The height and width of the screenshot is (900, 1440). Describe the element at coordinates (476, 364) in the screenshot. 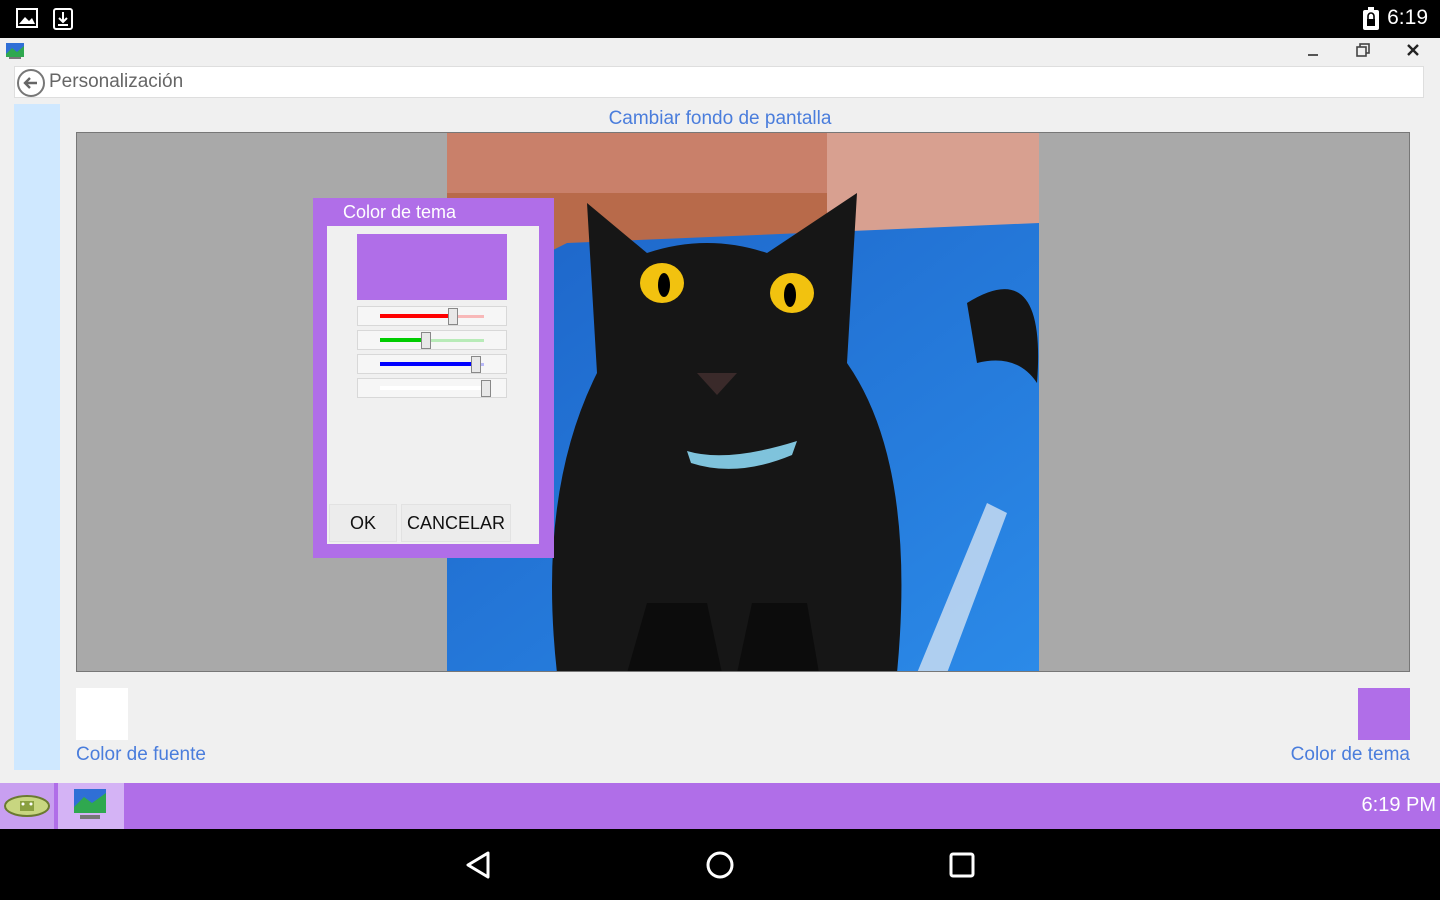

I see `slider-blue-thumb` at that location.